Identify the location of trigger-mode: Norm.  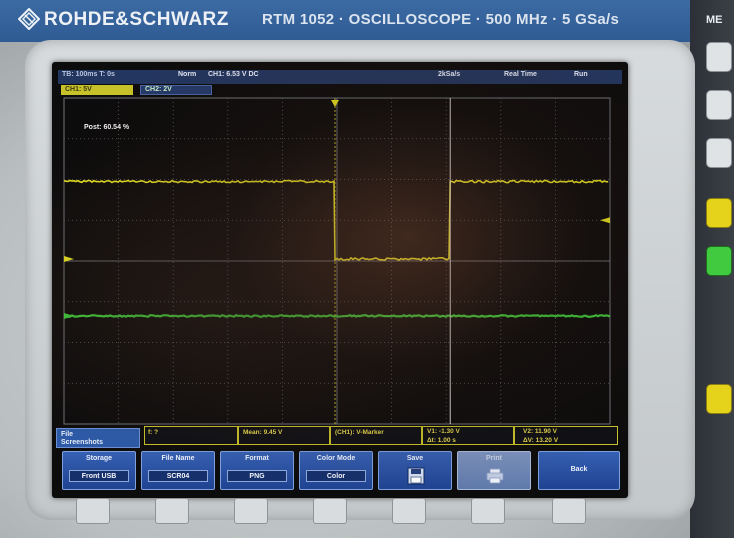
(187, 74).